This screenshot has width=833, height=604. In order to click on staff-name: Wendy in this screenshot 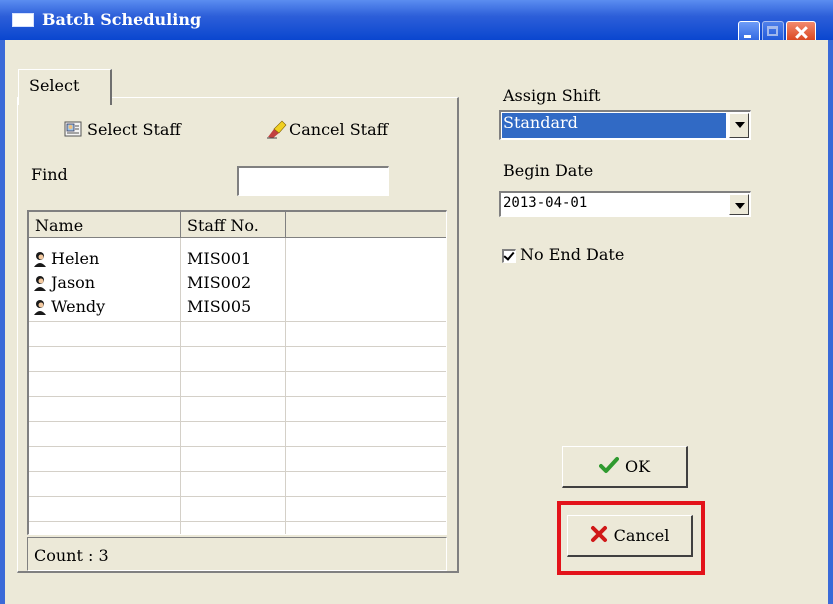, I will do `click(78, 306)`.